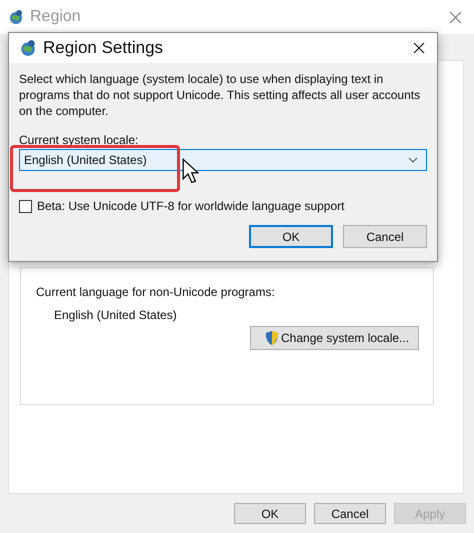  I want to click on description-text: Select which language (system locale) to use when displaying text in programs that do not support Unicode. This setting affects all user accounts on the computer., so click(220, 95).